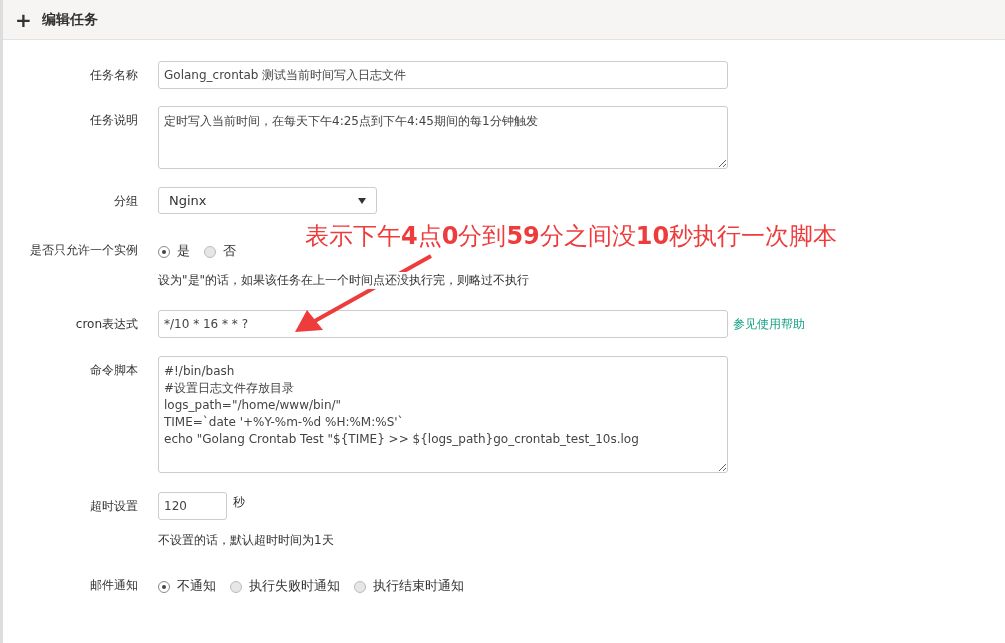 This screenshot has width=1005, height=643. What do you see at coordinates (443, 414) in the screenshot?
I see `script-textarea: #!/bin/bash #设置日志文件存放目录 logs_path="/home/www/bin/" TIME=`date '+%Y-%m-%d %H:%M:%S'` echo "Golang Crontab Test "${TIME} >> ${logs_path}go_crontab_test_10s.log` at bounding box center [443, 414].